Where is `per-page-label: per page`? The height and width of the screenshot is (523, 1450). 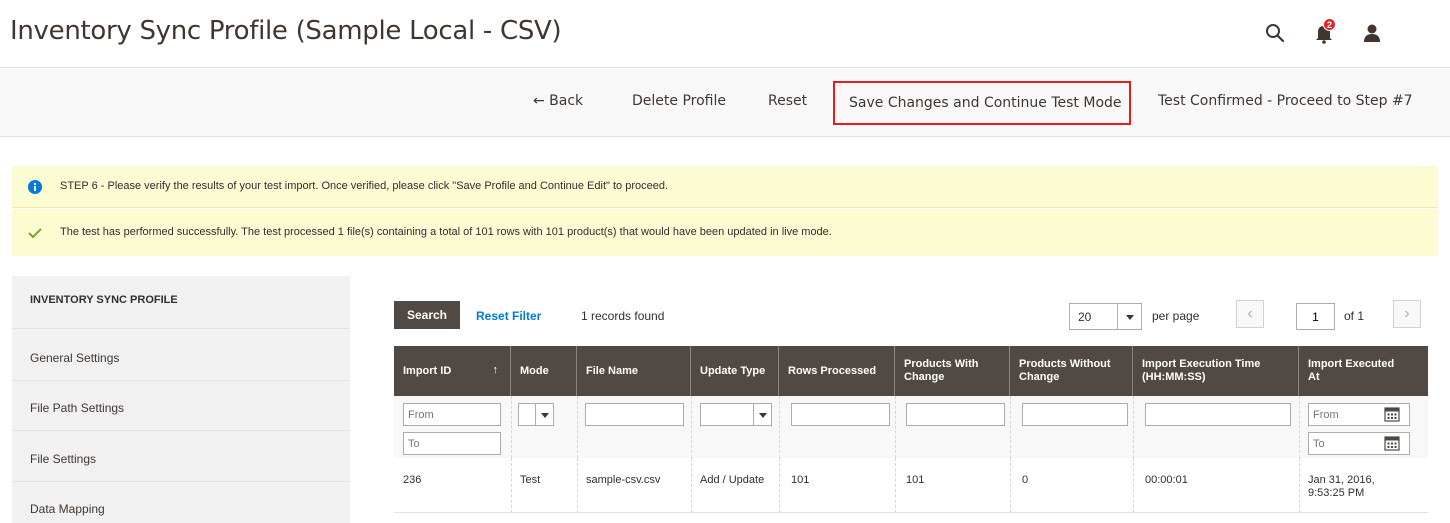 per-page-label: per page is located at coordinates (1176, 316).